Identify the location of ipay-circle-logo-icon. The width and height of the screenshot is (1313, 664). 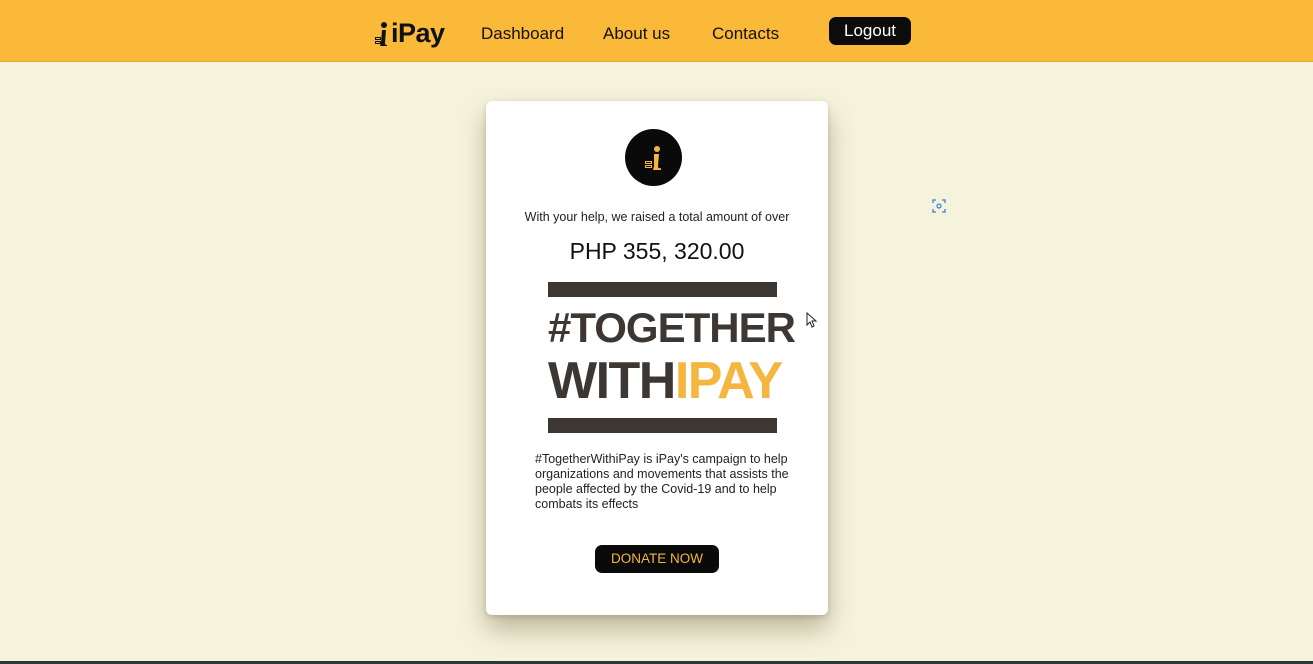
(653, 157).